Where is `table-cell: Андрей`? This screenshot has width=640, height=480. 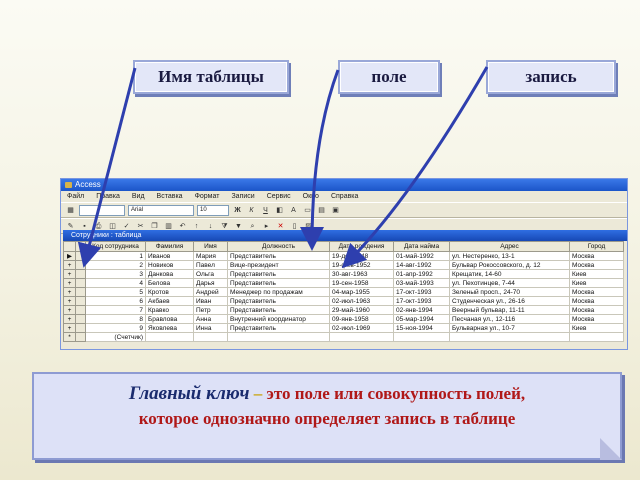
table-cell: Андрей is located at coordinates (210, 292).